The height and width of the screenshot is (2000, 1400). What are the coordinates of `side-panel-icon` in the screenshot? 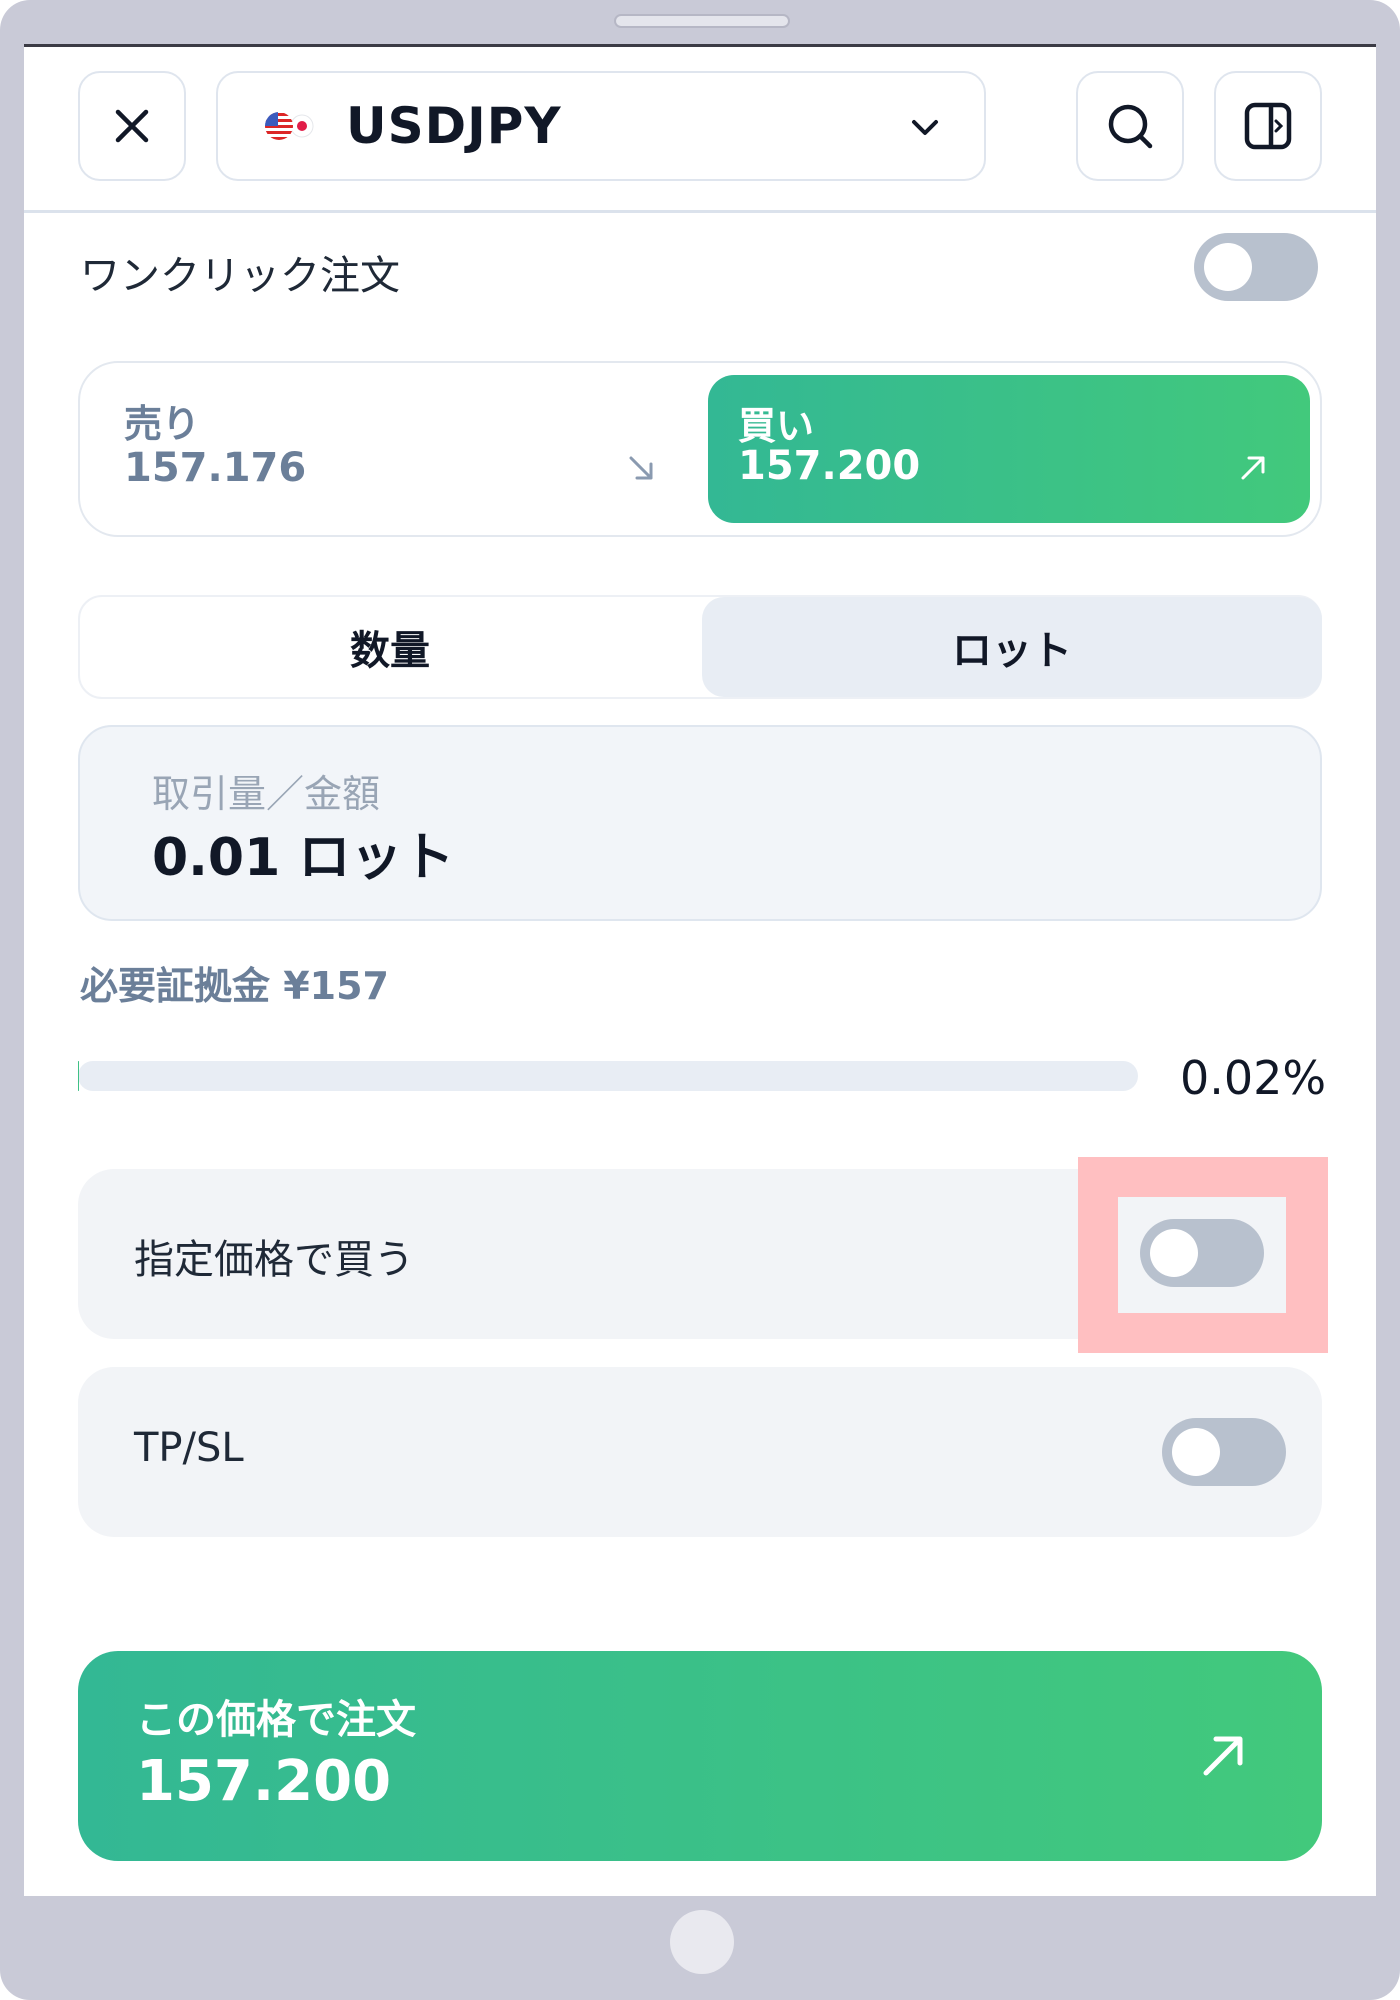 It's located at (1268, 126).